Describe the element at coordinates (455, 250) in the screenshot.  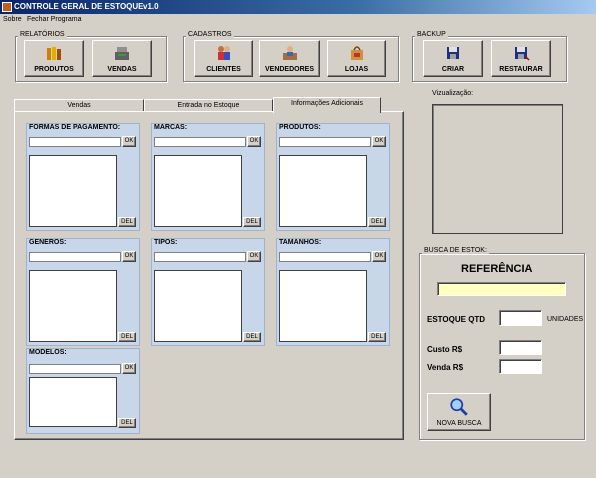
I see `search-group-label: BUSCA DE ESTOK:` at that location.